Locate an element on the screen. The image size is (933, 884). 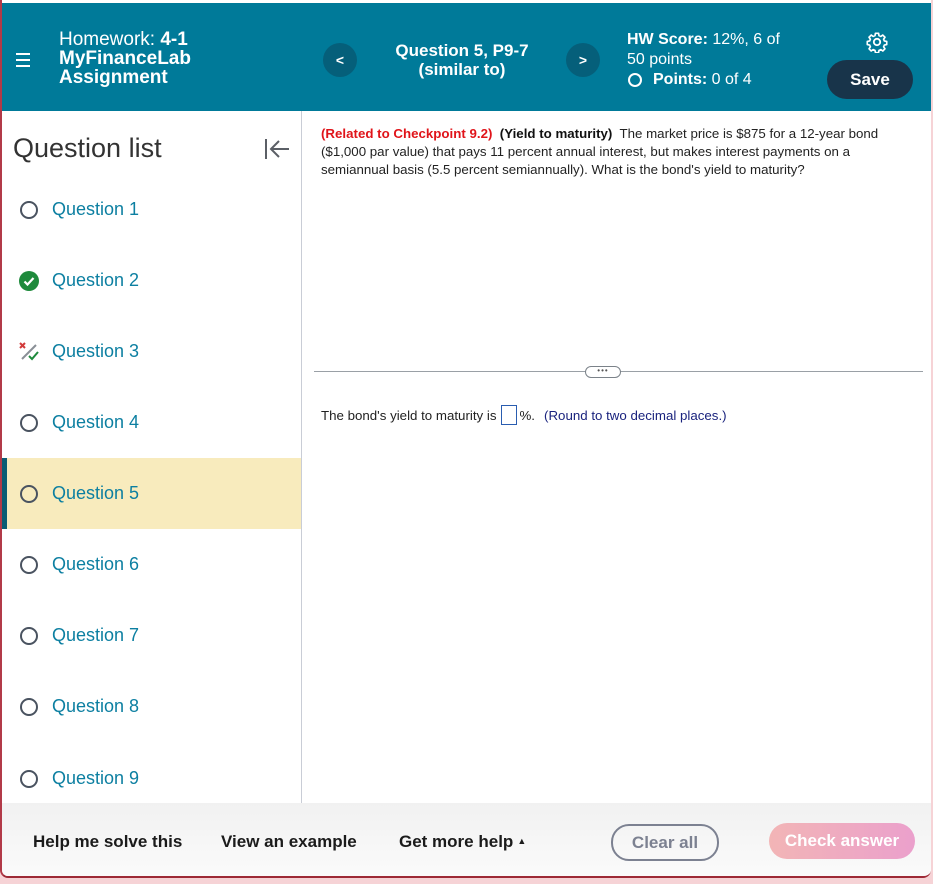
chevron-right-icon: > is located at coordinates (583, 60).